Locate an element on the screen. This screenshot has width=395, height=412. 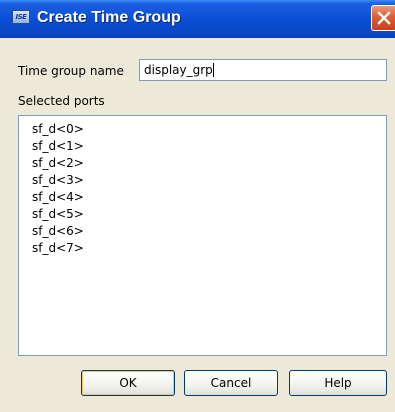
selected-ports-label: Selected ports is located at coordinates (61, 101).